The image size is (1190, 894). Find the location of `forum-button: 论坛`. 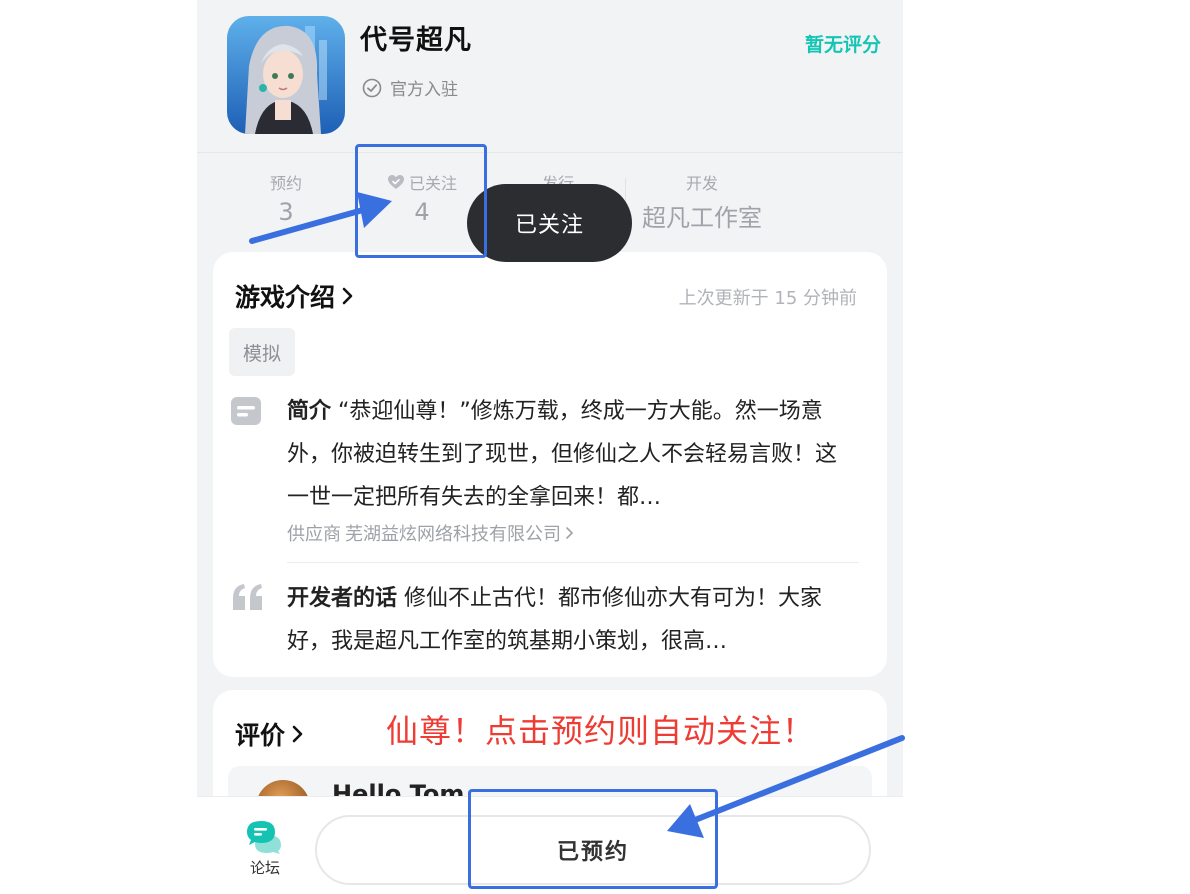

forum-button: 论坛 is located at coordinates (265, 848).